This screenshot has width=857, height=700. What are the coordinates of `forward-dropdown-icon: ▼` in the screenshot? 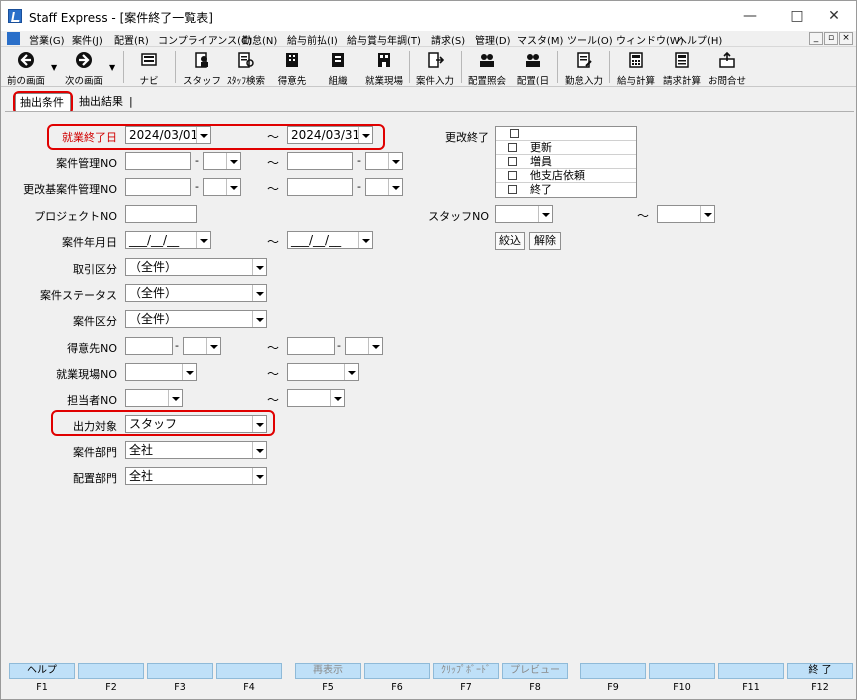 It's located at (112, 67).